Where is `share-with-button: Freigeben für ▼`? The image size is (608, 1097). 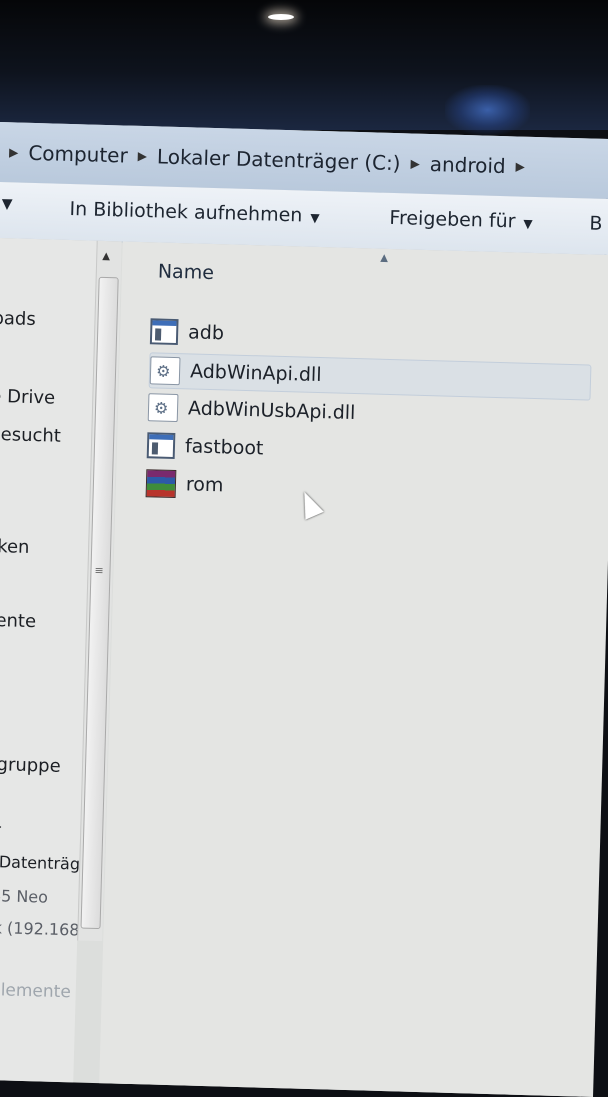 share-with-button: Freigeben für ▼ is located at coordinates (461, 220).